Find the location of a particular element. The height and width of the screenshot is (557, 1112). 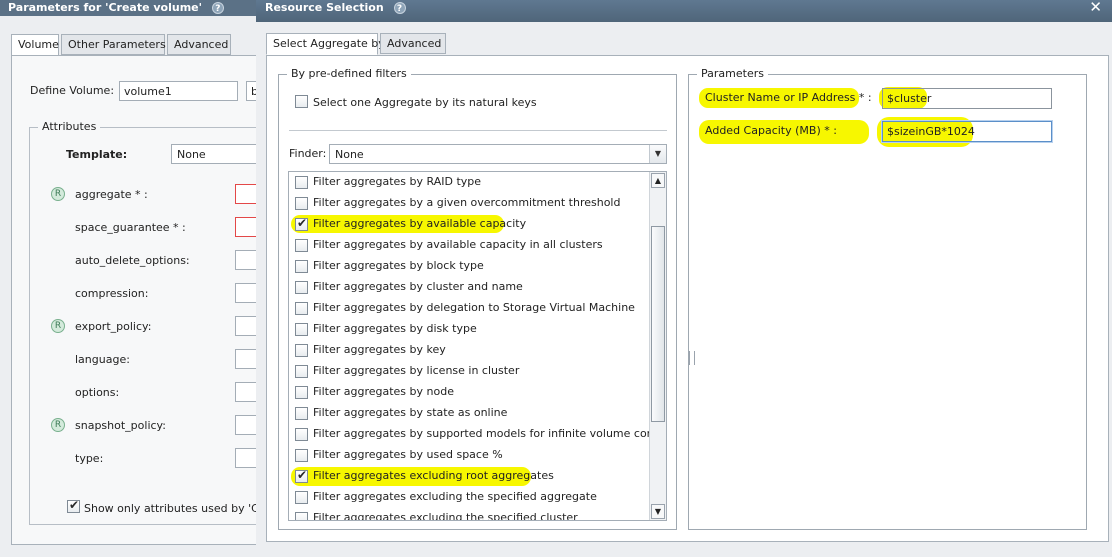

close-icon: ✕ is located at coordinates (1095, 8).